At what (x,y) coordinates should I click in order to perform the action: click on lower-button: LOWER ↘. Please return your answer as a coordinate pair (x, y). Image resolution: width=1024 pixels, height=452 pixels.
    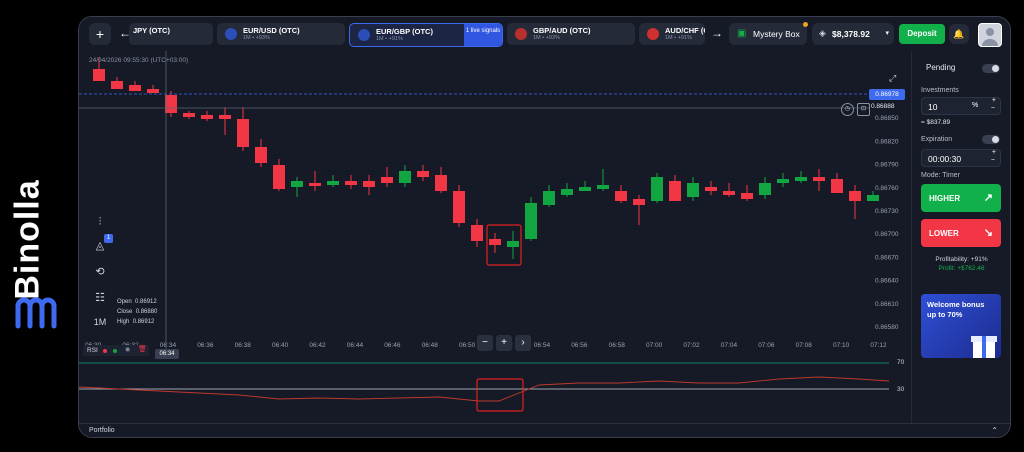
    Looking at the image, I should click on (961, 233).